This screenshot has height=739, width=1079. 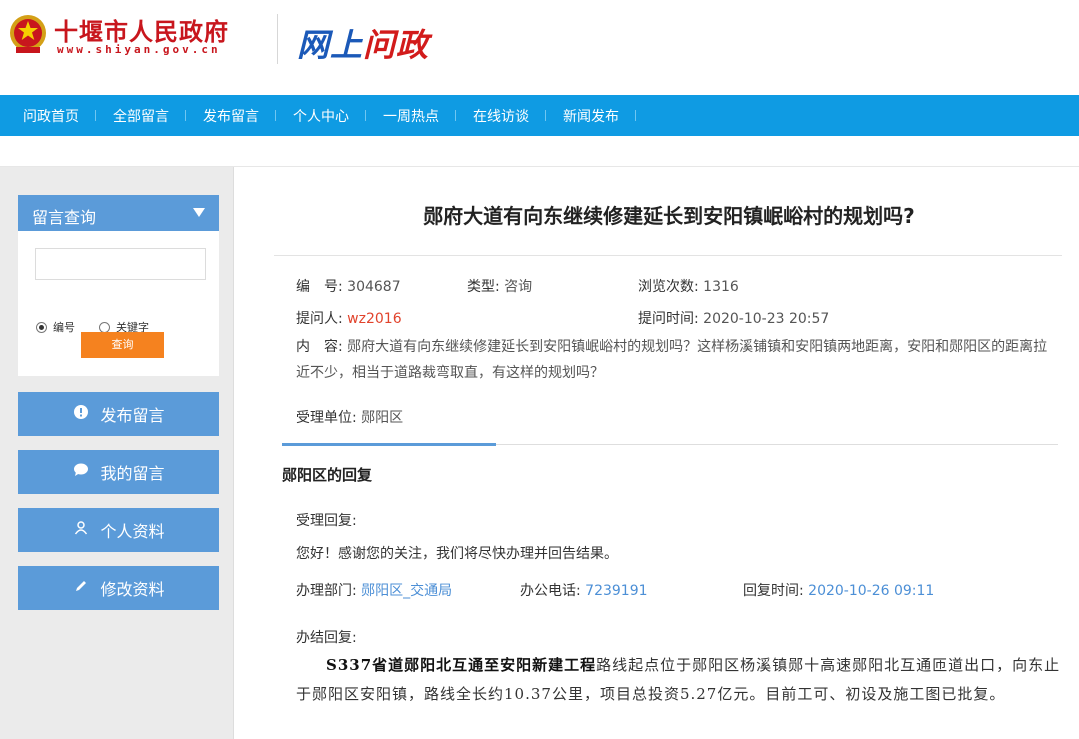 I want to click on post-views-value: 1316, so click(x=721, y=287).